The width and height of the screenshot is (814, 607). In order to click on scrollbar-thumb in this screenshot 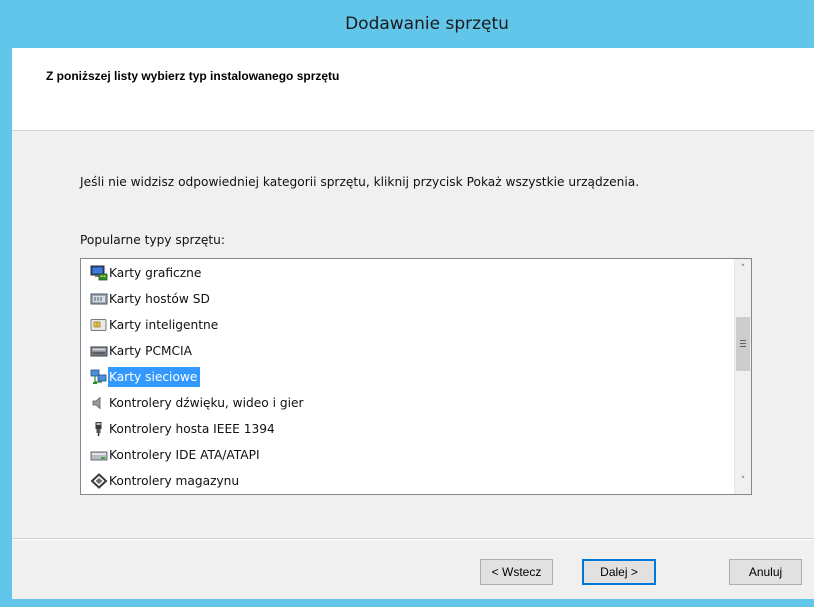, I will do `click(743, 344)`.